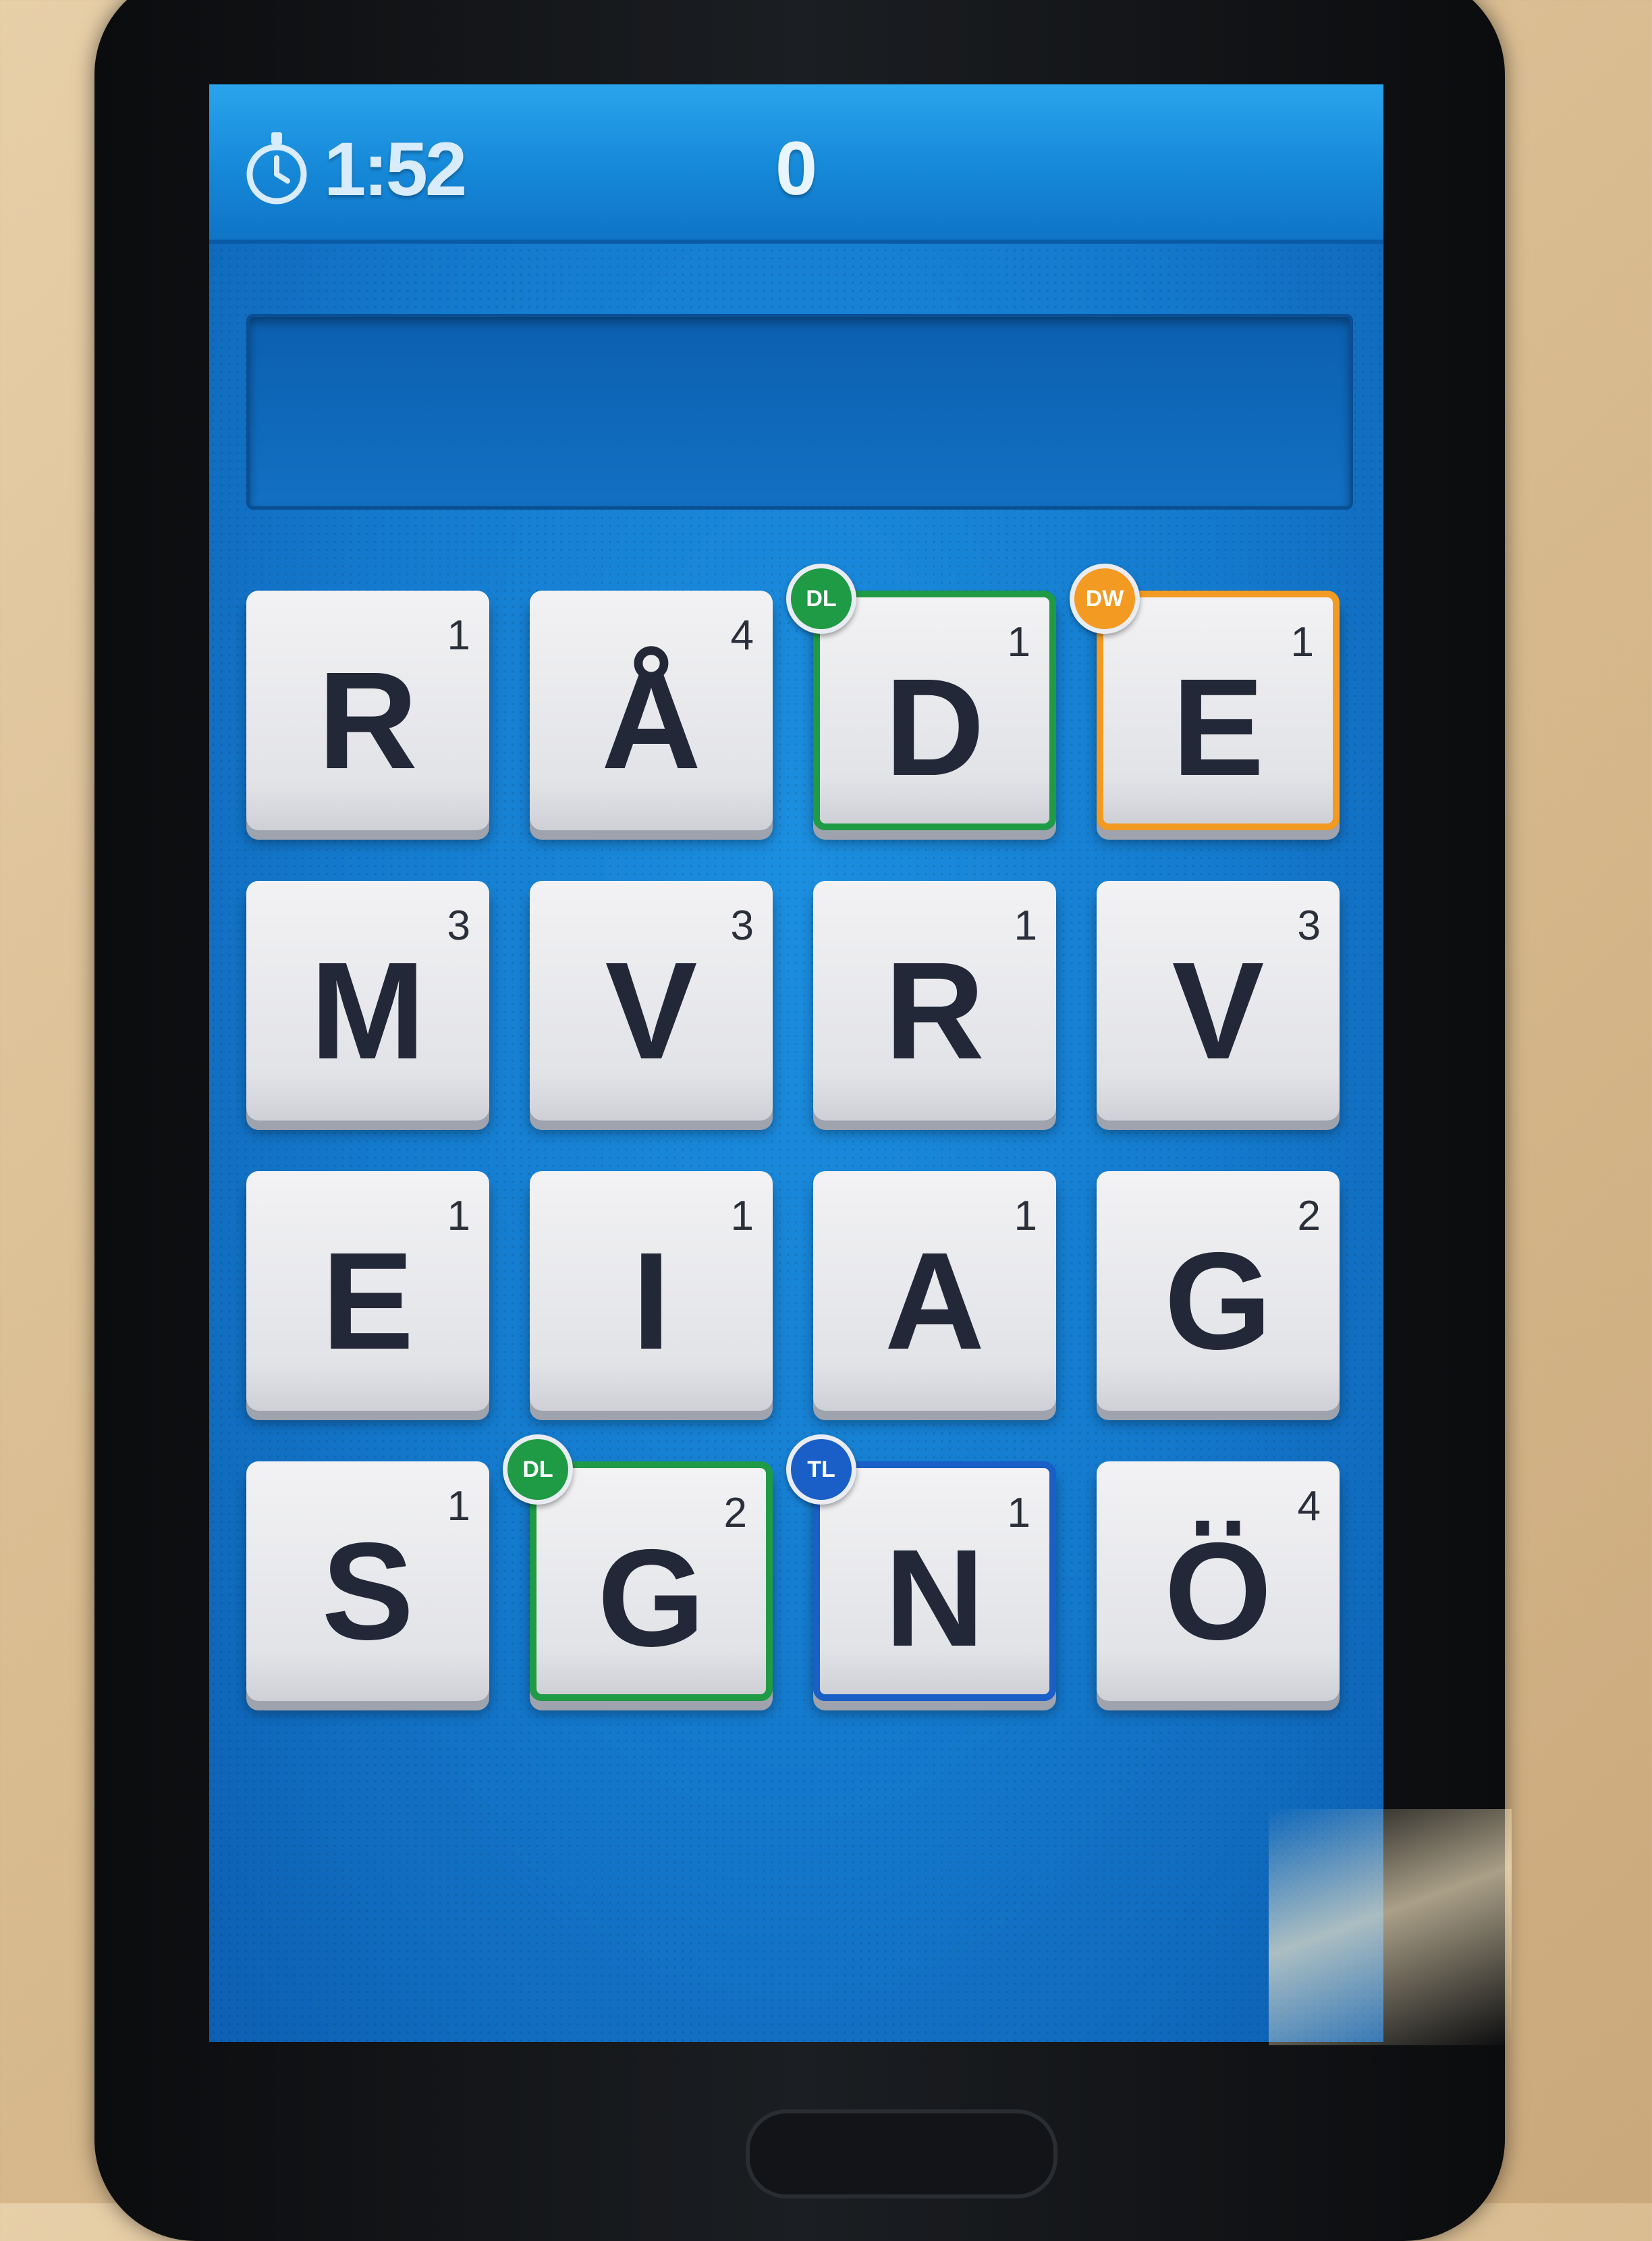 The height and width of the screenshot is (2241, 1652). Describe the element at coordinates (901, 2153) in the screenshot. I see `home-button` at that location.